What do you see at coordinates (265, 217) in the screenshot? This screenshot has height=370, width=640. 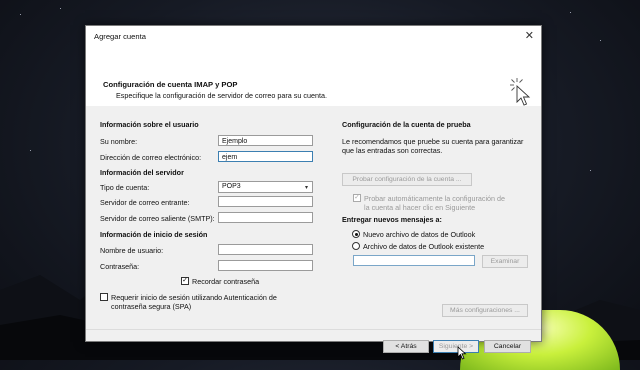 I see `outgoing-server-input` at bounding box center [265, 217].